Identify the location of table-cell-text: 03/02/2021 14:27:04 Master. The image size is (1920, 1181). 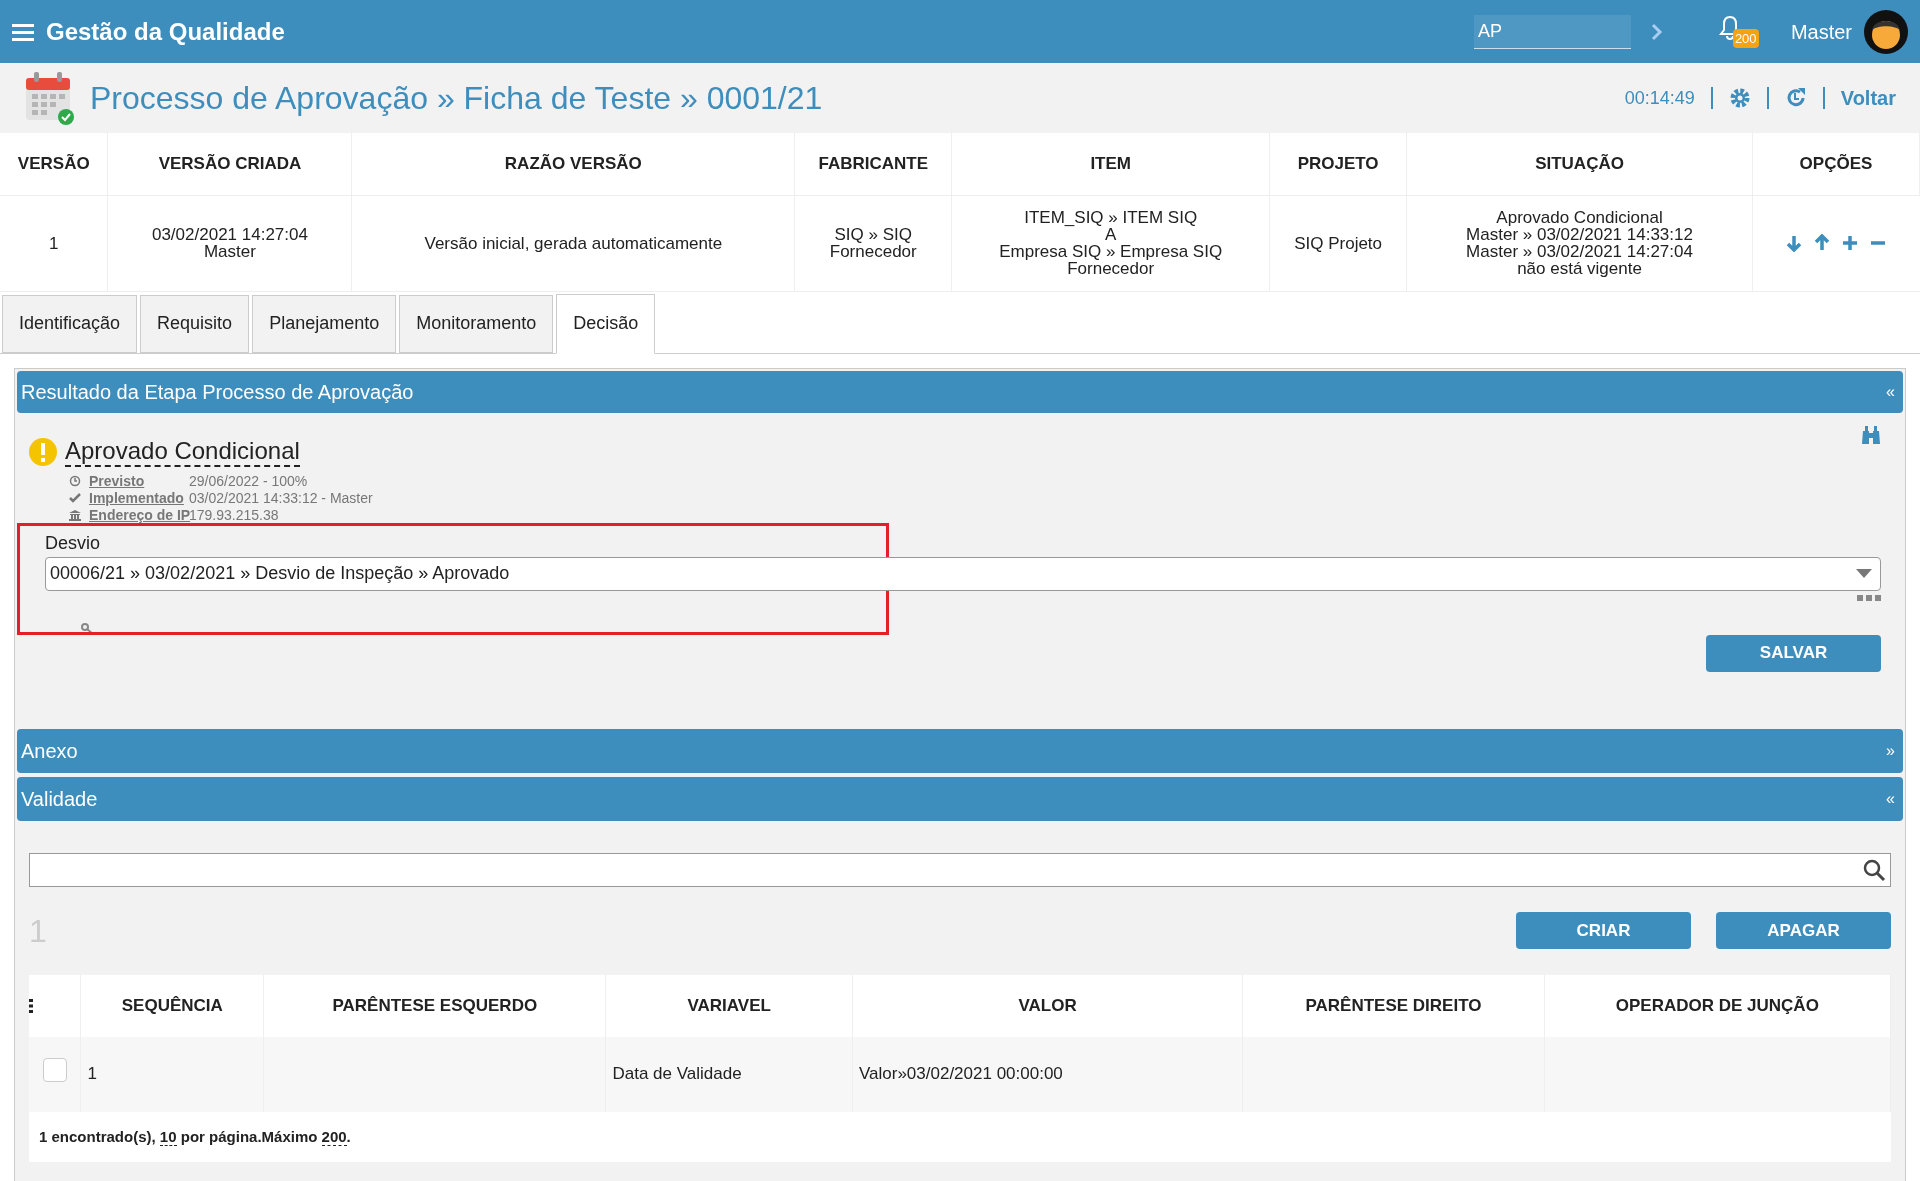
(229, 243).